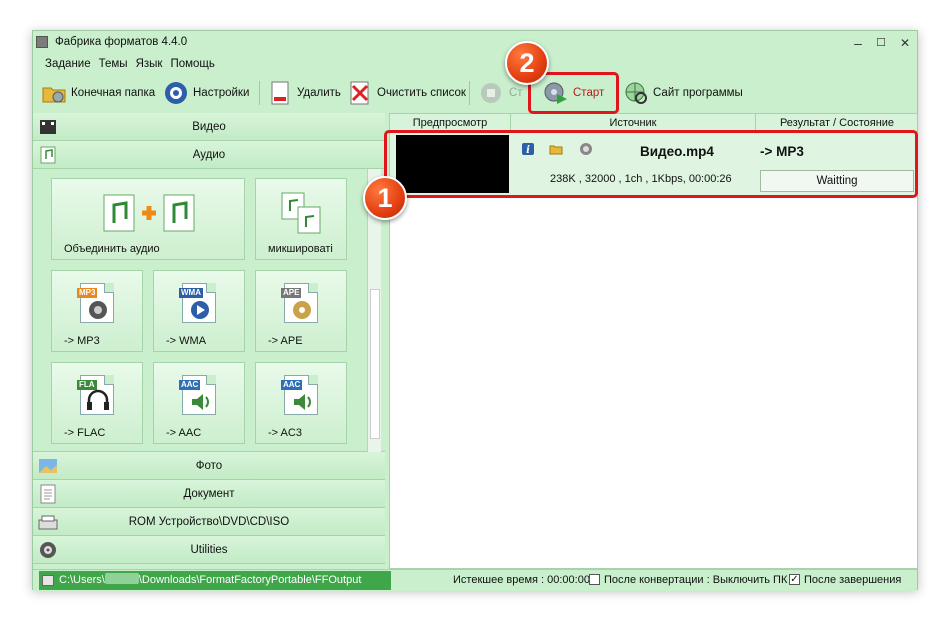 This screenshot has width=950, height=621. I want to click on category-document: Документ, so click(209, 494).